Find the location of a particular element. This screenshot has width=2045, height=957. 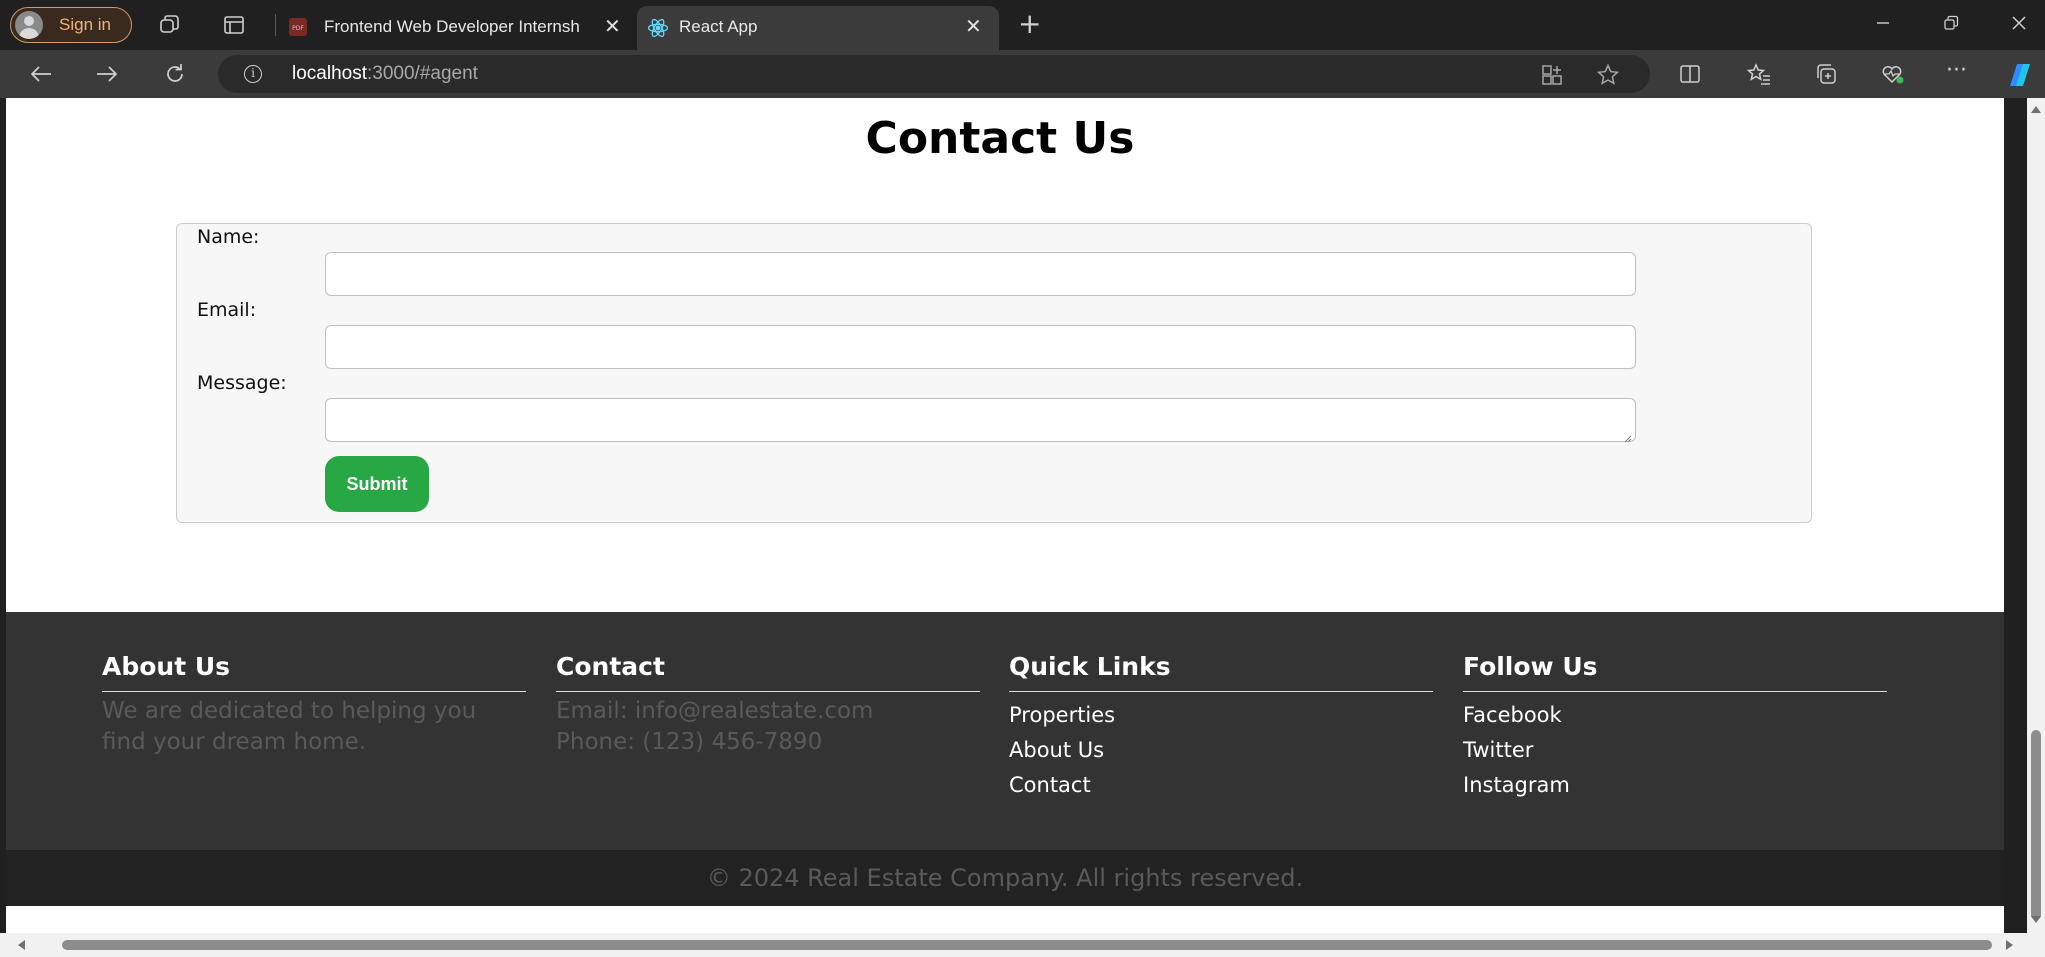

name-label: Name: is located at coordinates (228, 237).